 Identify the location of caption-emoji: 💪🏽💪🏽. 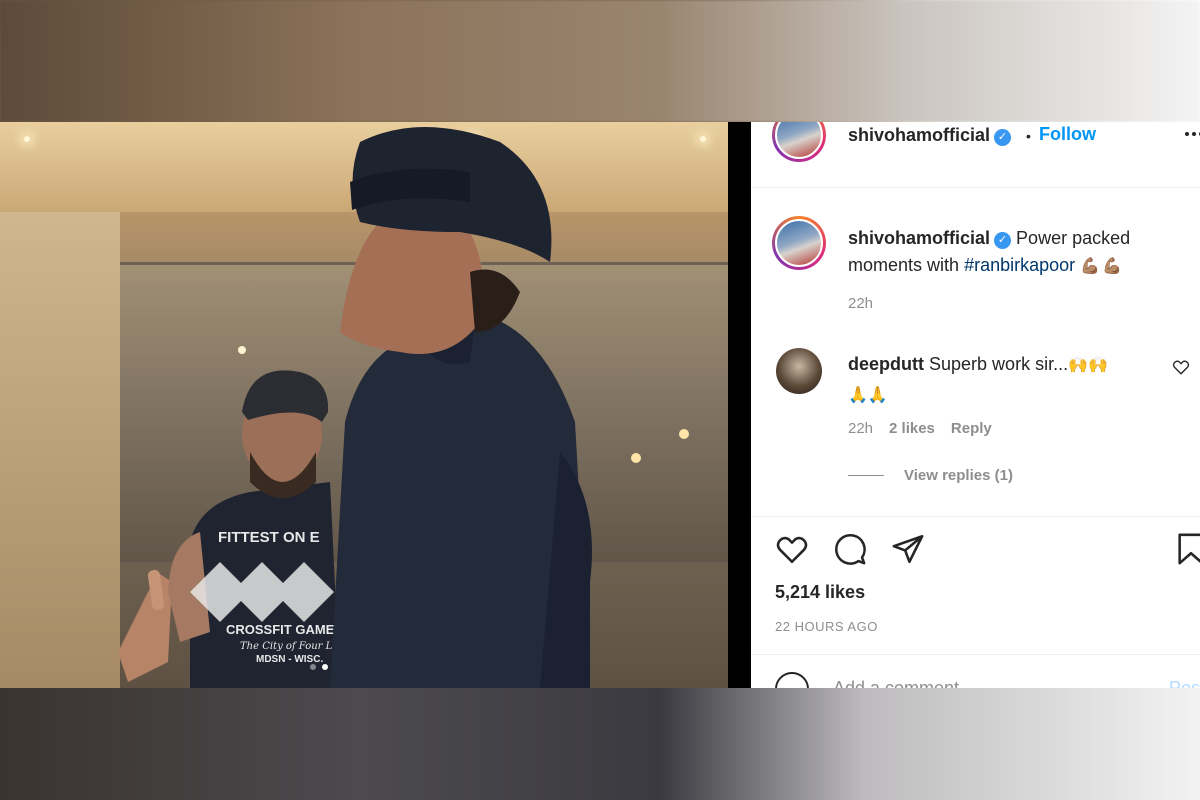
(1102, 266).